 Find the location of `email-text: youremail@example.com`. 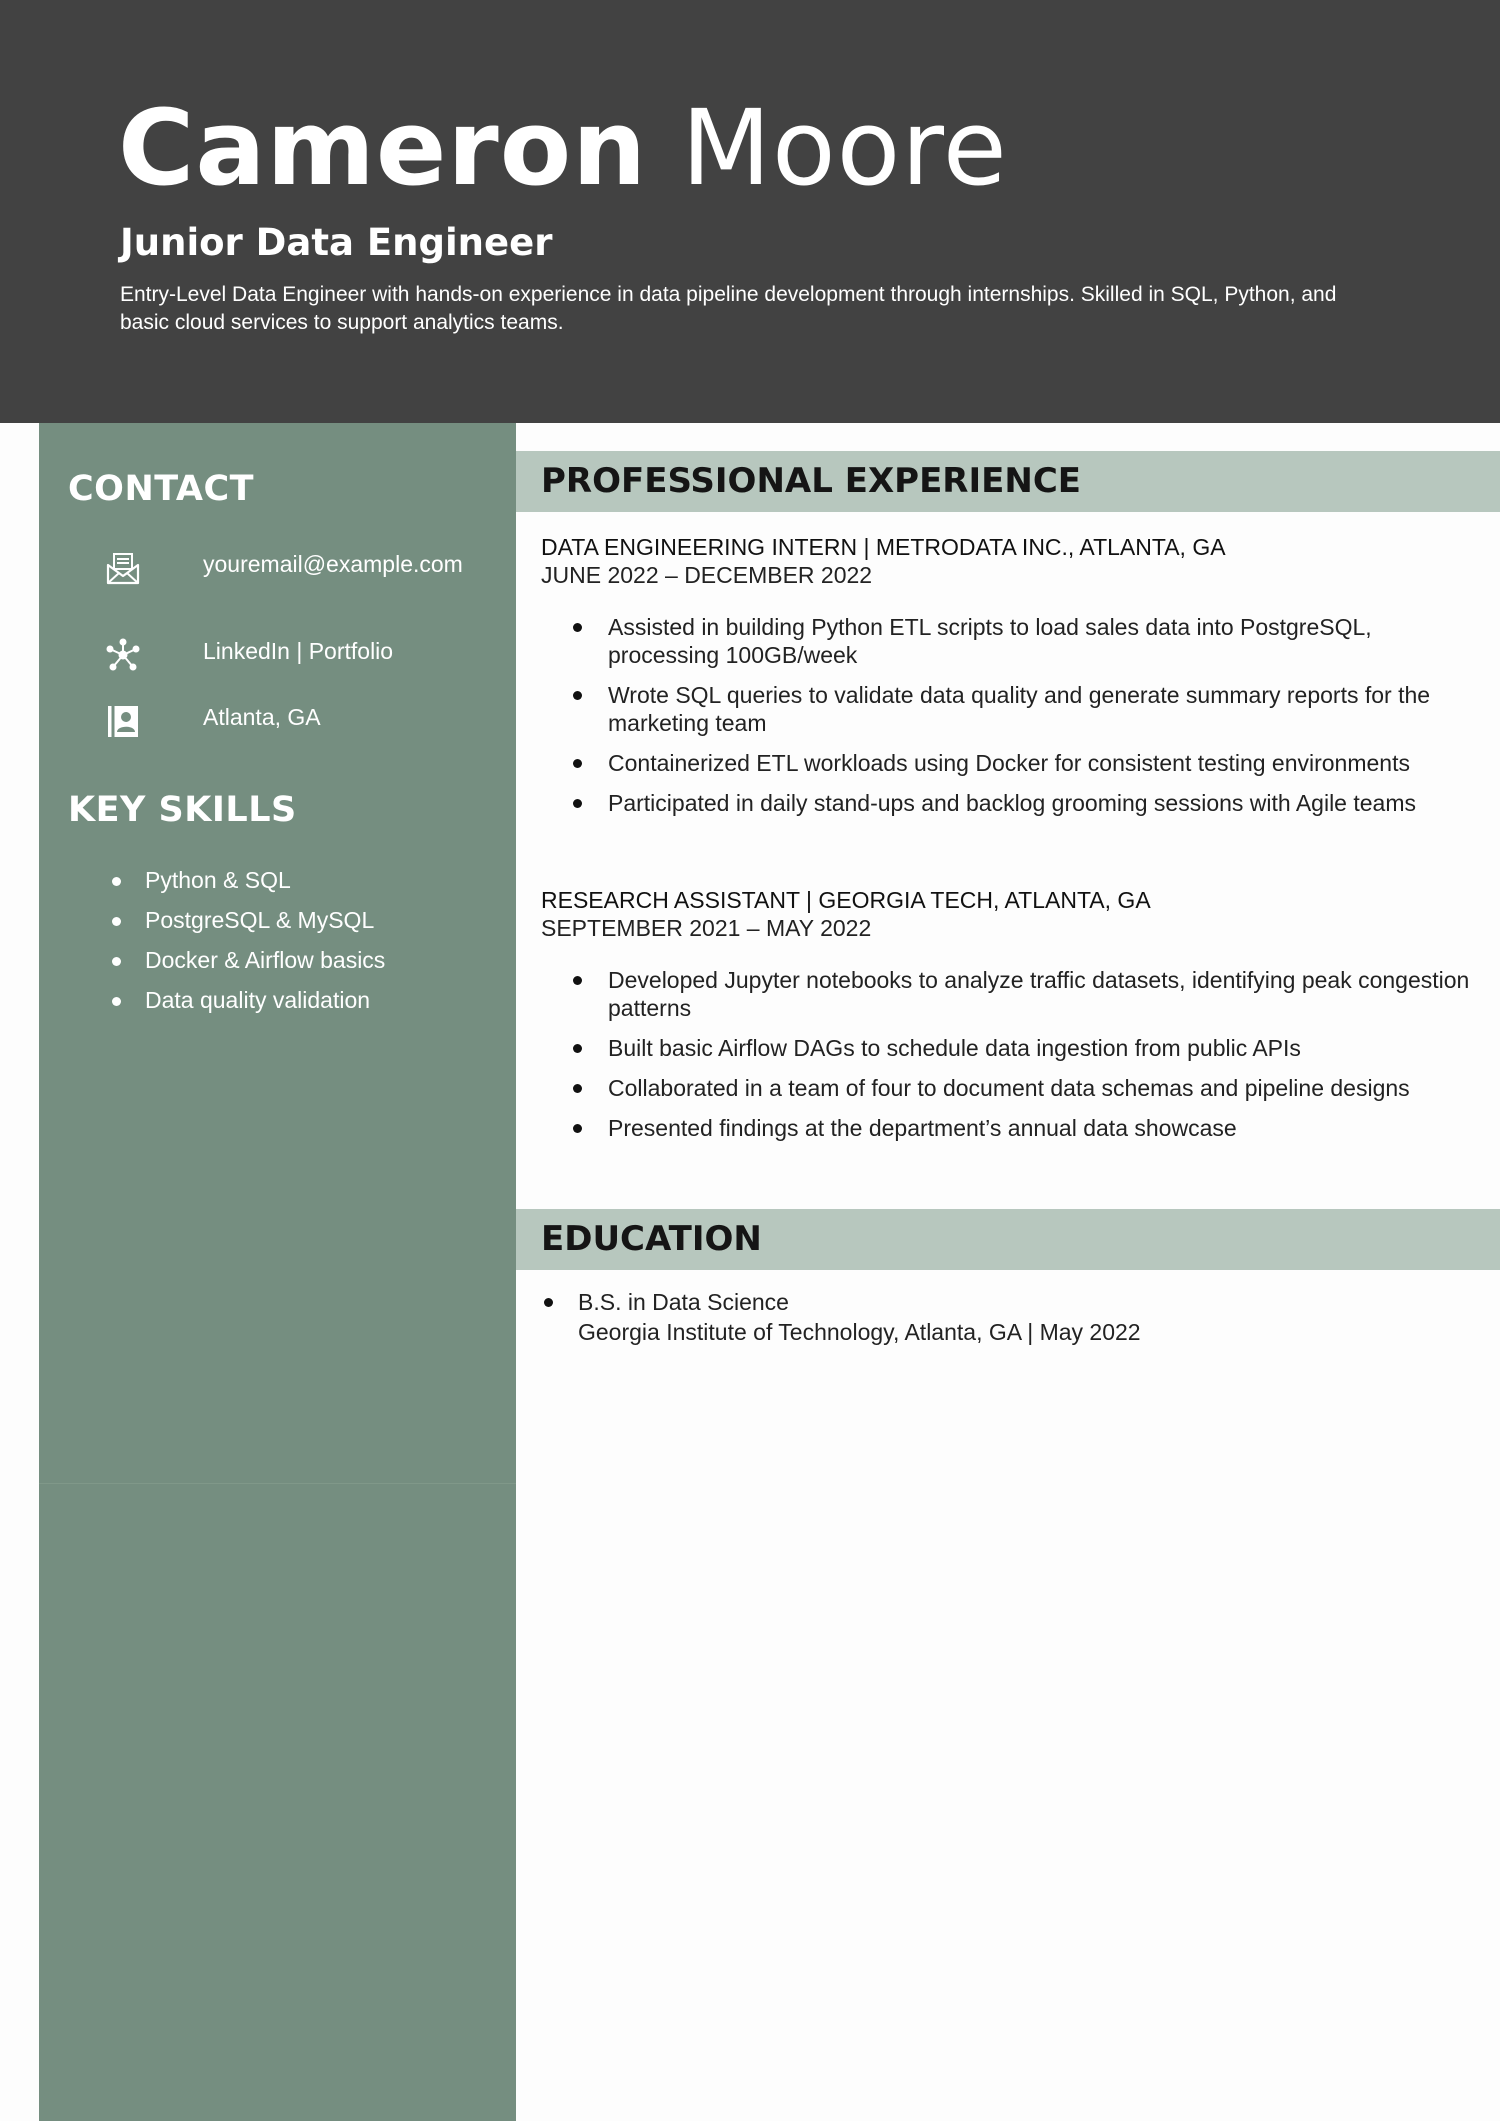

email-text: youremail@example.com is located at coordinates (338, 564).